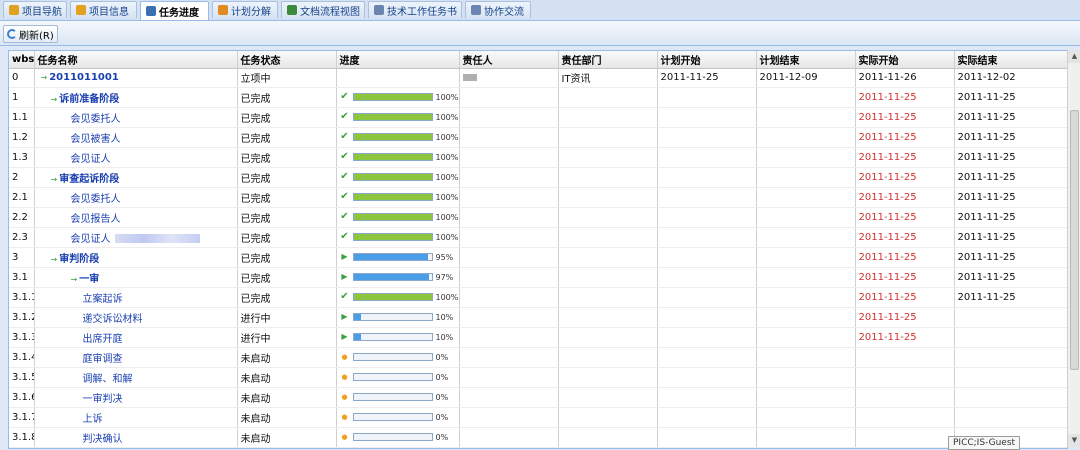 The width and height of the screenshot is (1080, 450). I want to click on table-row: 1 → 诉前准备阶段 已完成 ✔ 100% 2011-11-25 2011-11-25, so click(538, 97).